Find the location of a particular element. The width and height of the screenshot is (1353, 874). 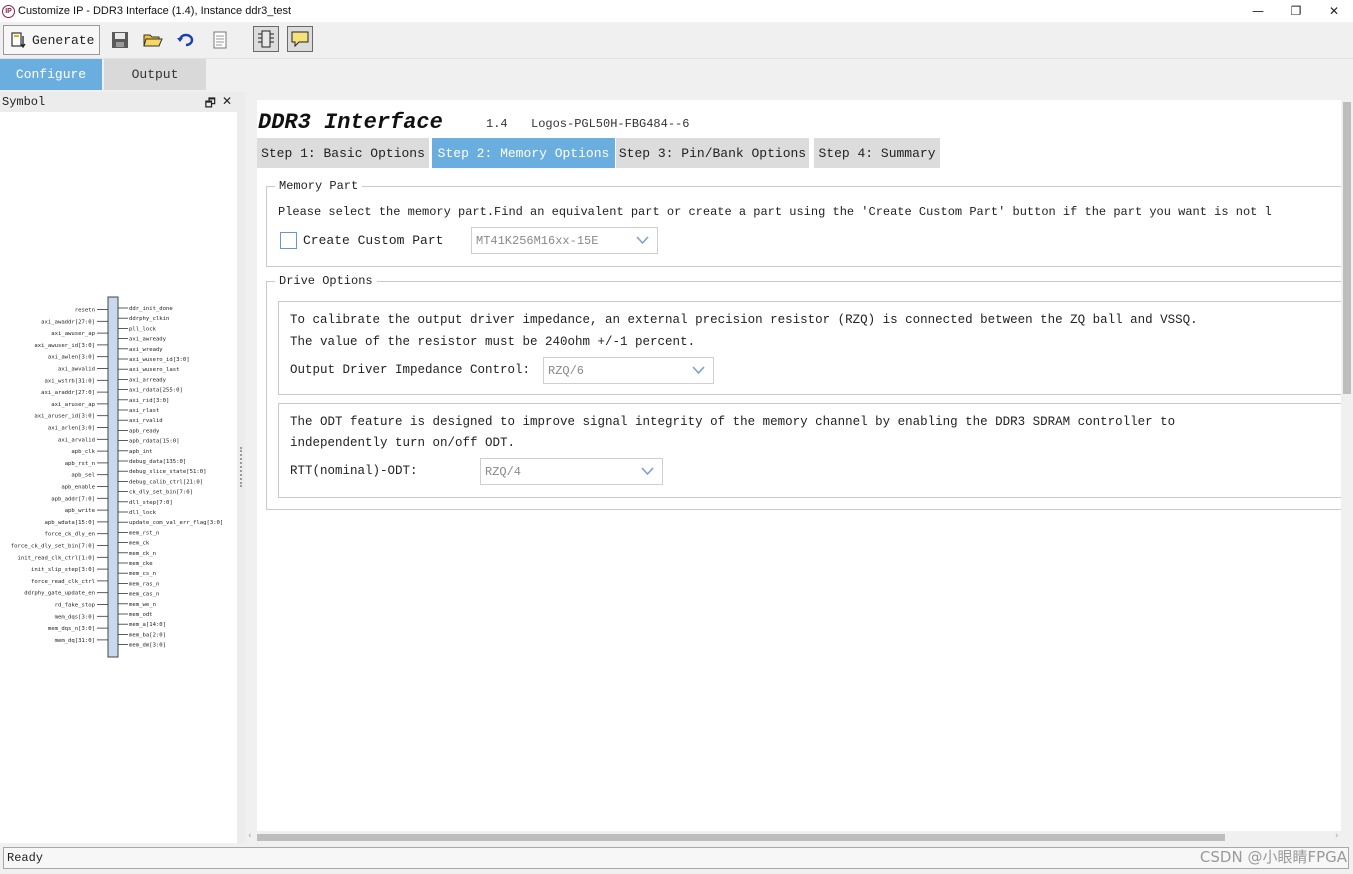

output-pin-label: mem_cs_n is located at coordinates (142, 574).